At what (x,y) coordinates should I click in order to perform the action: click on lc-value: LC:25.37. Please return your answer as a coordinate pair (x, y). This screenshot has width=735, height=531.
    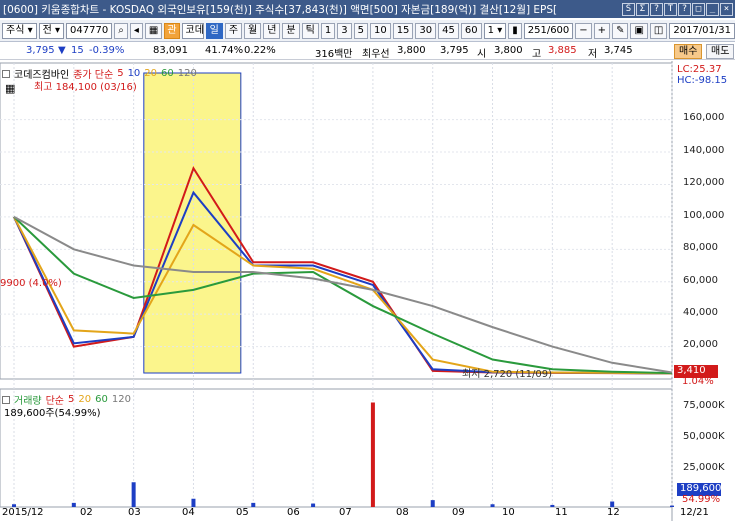
    Looking at the image, I should click on (699, 69).